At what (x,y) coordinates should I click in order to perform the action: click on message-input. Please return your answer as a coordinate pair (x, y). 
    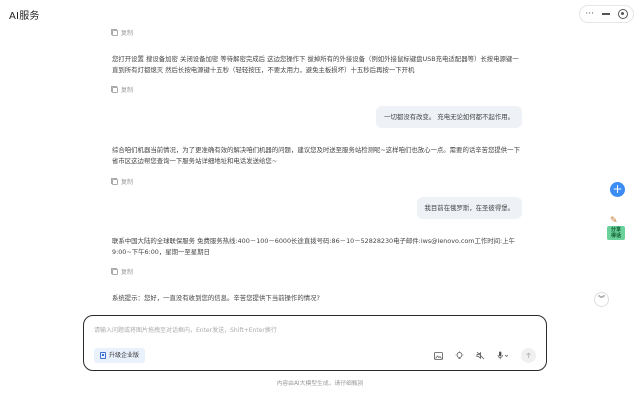
    Looking at the image, I should click on (314, 330).